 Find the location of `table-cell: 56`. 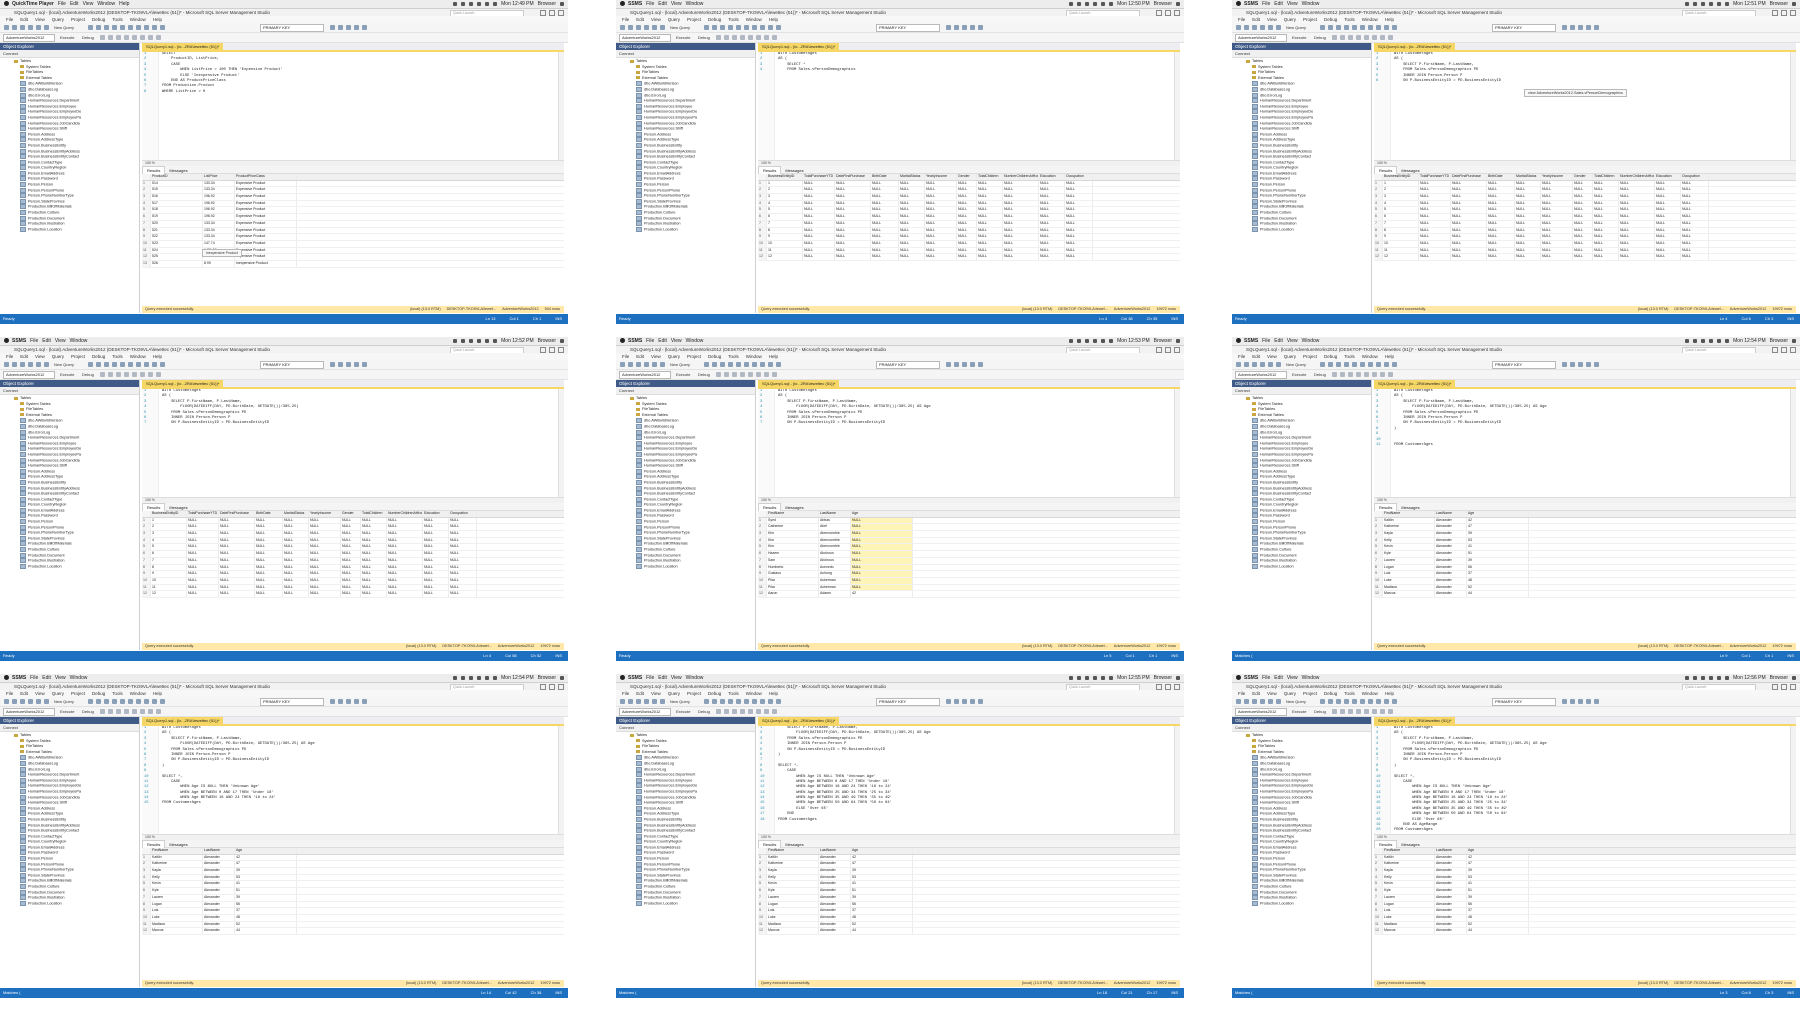

table-cell: 56 is located at coordinates (882, 904).